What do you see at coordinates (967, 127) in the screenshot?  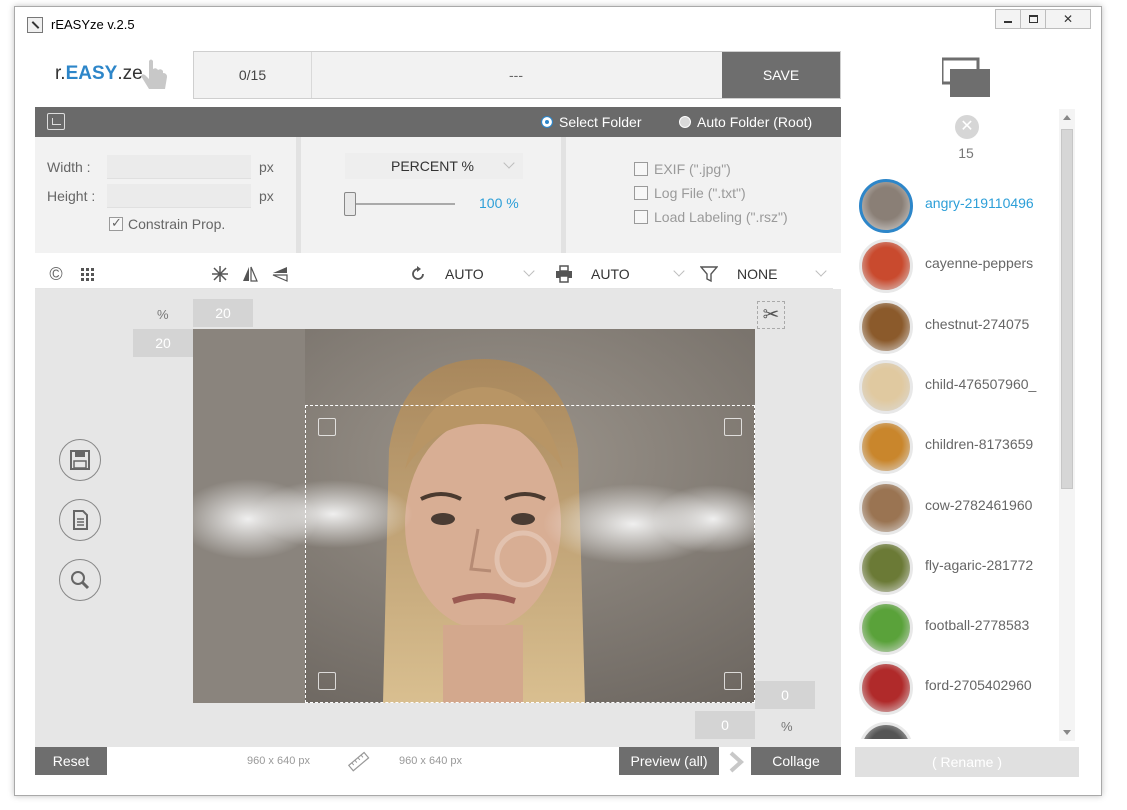 I see `clear-list-icon: ✕` at bounding box center [967, 127].